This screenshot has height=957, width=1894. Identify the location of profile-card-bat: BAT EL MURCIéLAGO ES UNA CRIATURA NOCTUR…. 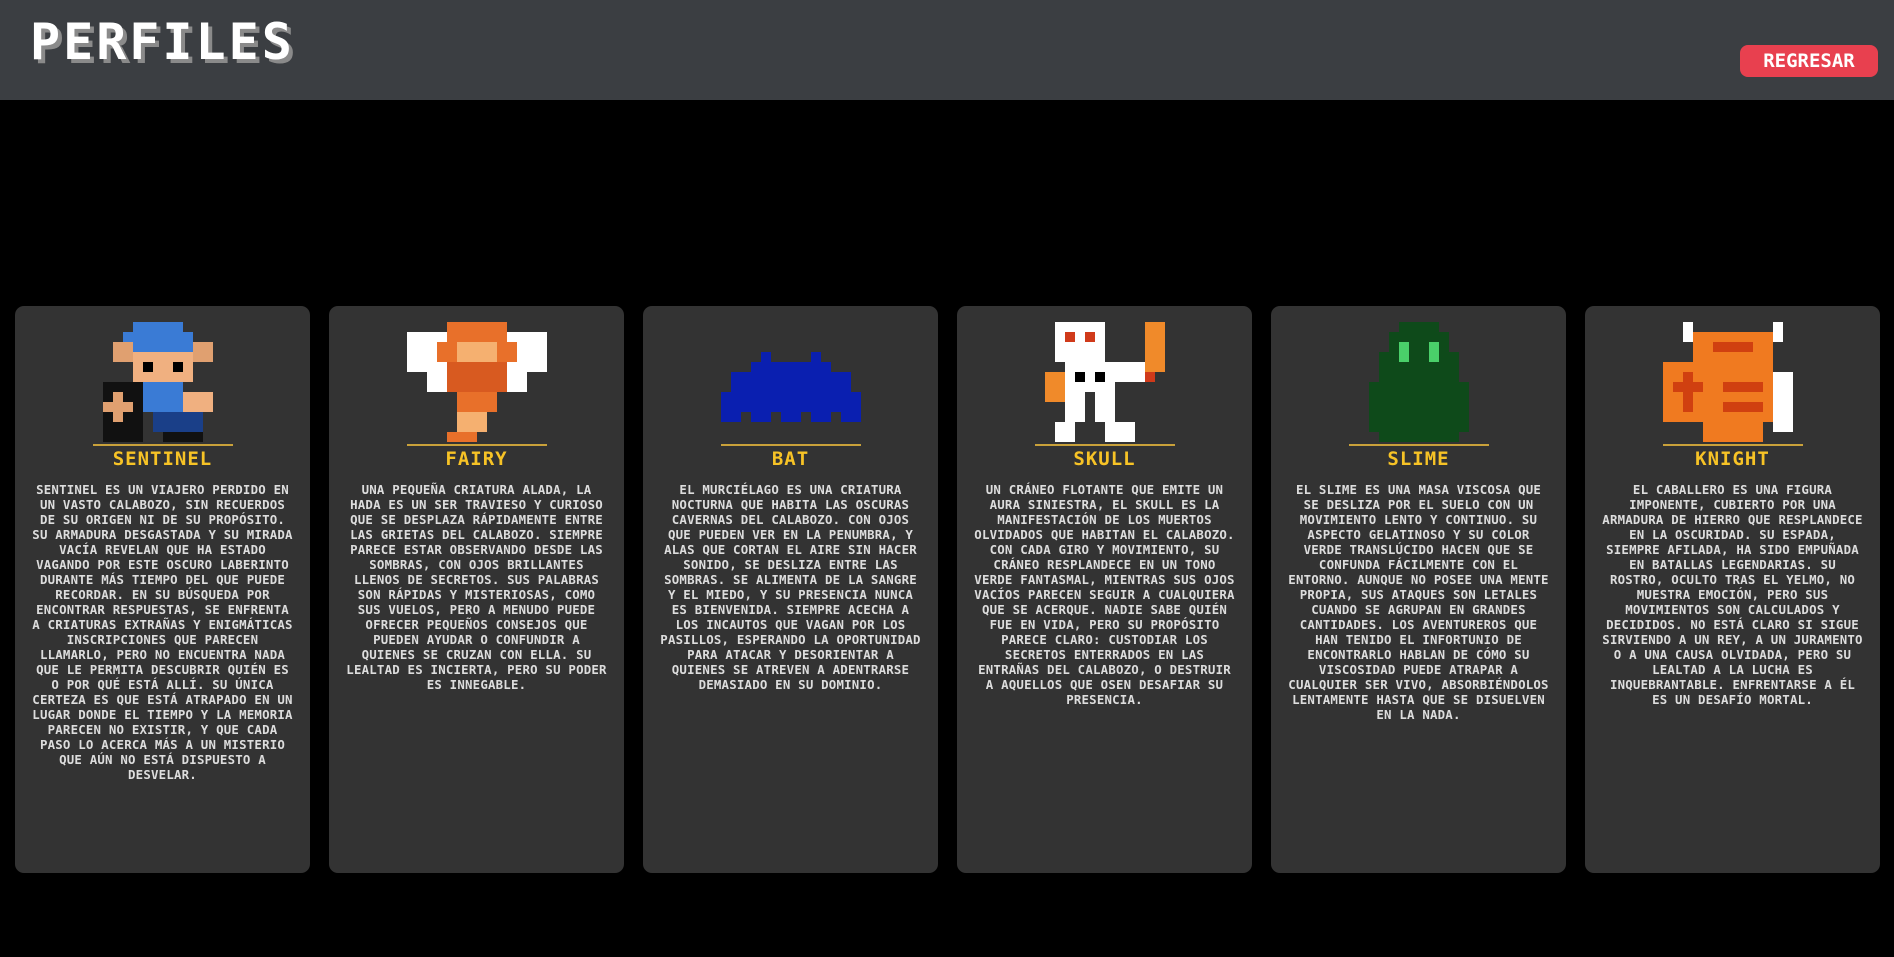
(790, 589).